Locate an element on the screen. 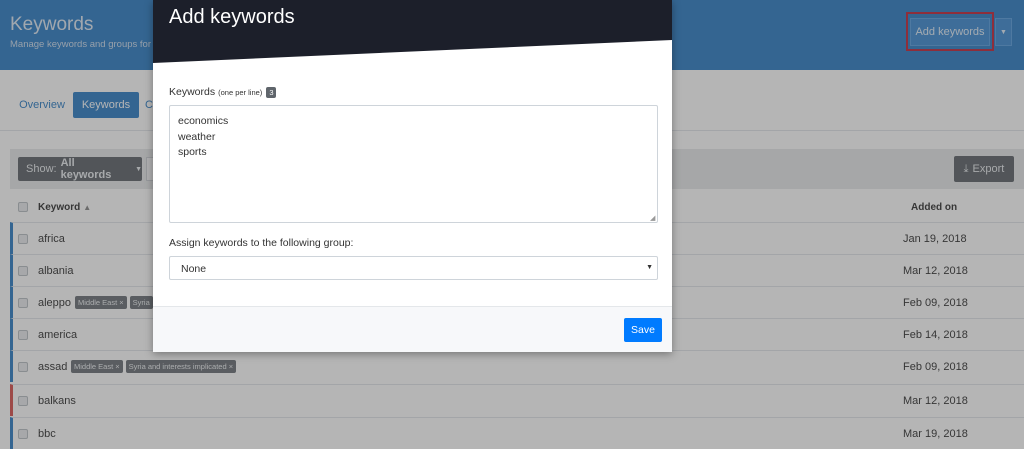  save-button: Save is located at coordinates (643, 330).